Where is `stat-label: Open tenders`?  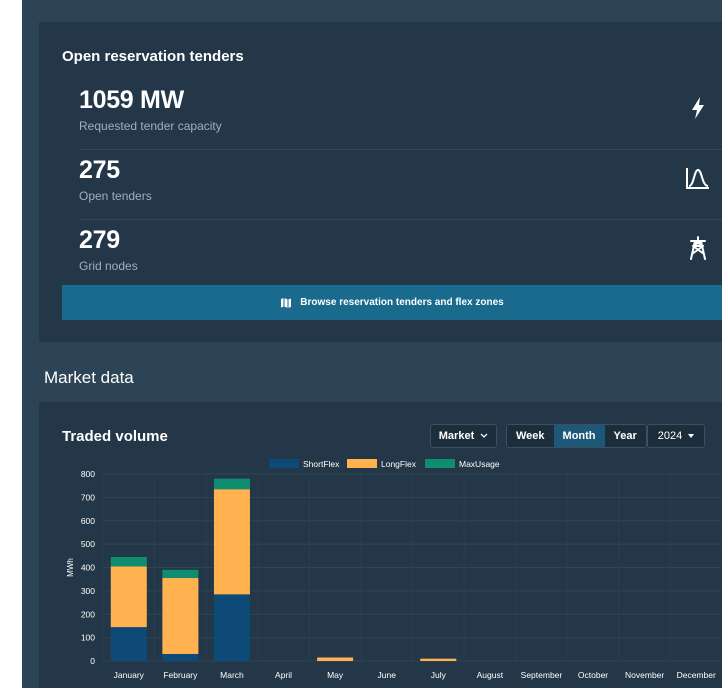
stat-label: Open tenders is located at coordinates (115, 196).